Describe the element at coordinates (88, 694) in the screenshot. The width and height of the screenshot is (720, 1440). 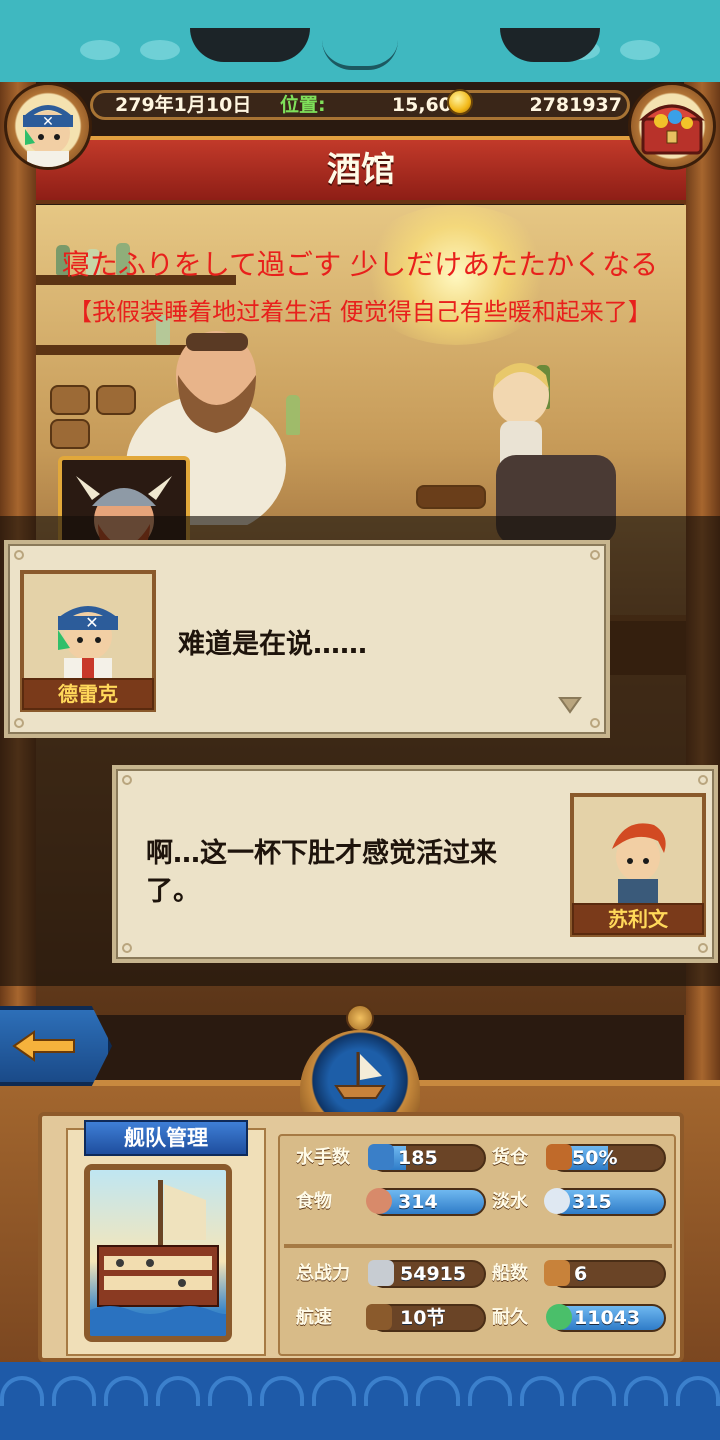
I see `speaker-name: 德雷克` at that location.